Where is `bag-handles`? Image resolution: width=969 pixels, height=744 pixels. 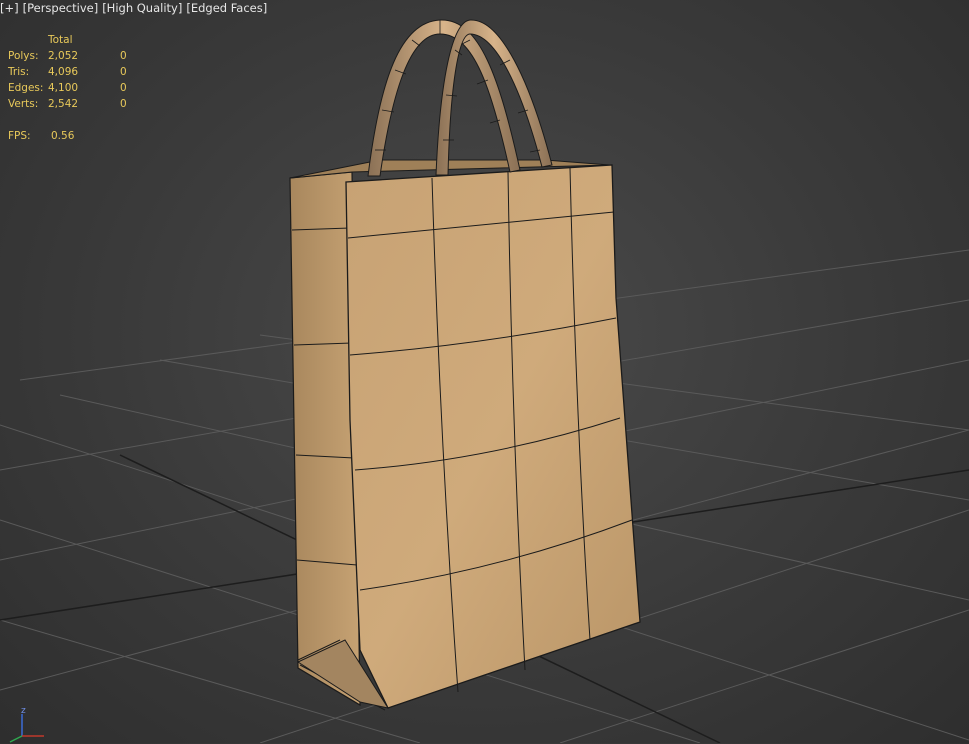 bag-handles is located at coordinates (460, 98).